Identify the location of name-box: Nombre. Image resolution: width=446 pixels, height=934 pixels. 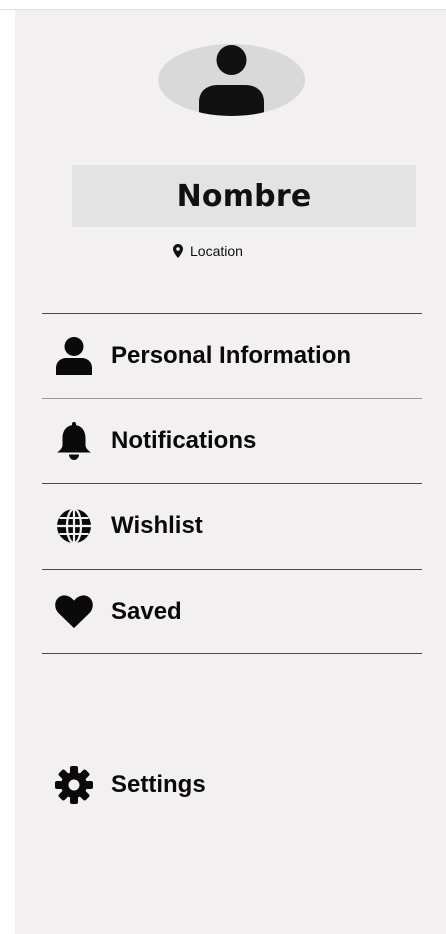
(244, 196).